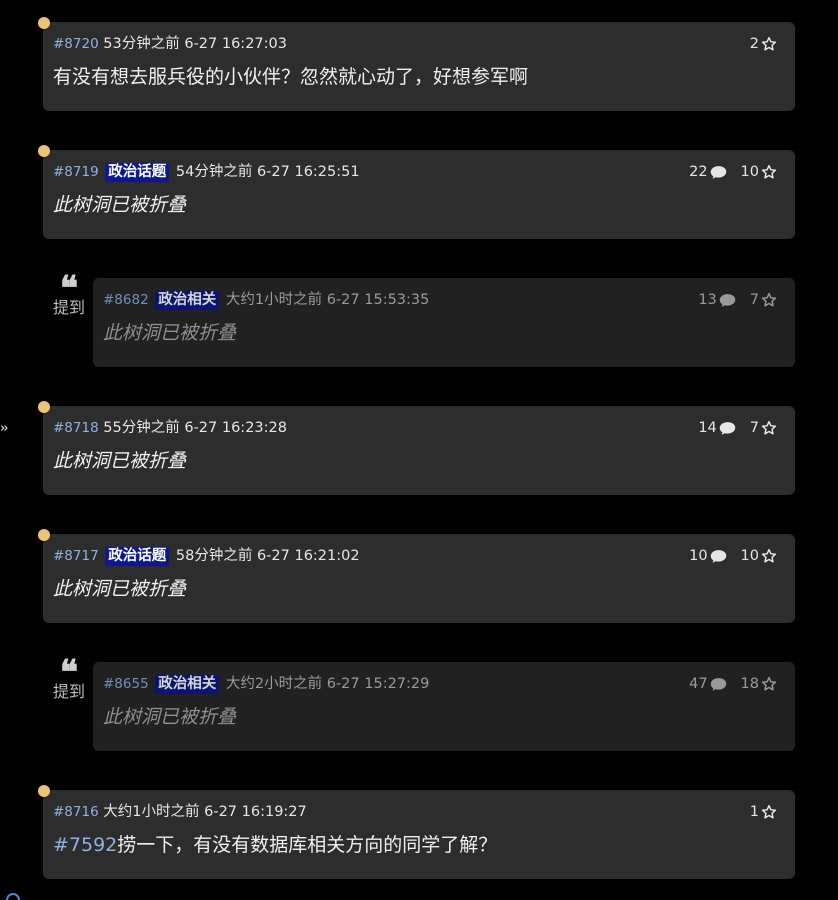  What do you see at coordinates (291, 77) in the screenshot?
I see `post-content: 有没有想去服兵役的小伙伴？忽然就心动了，好想参军啊` at bounding box center [291, 77].